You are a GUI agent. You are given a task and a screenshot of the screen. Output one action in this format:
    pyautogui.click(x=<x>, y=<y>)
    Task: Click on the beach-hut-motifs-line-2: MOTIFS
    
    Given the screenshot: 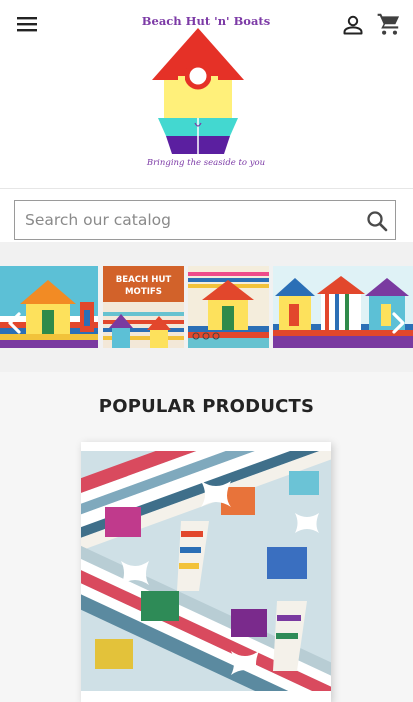 What is the action you would take?
    pyautogui.click(x=143, y=292)
    